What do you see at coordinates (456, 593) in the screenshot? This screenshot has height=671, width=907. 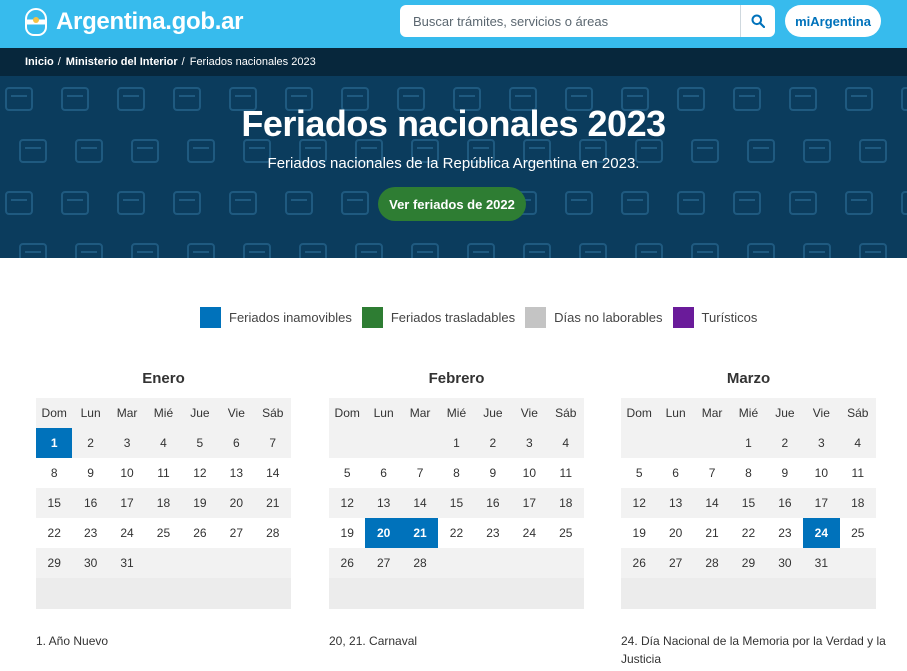 I see `calendar-footer-row` at bounding box center [456, 593].